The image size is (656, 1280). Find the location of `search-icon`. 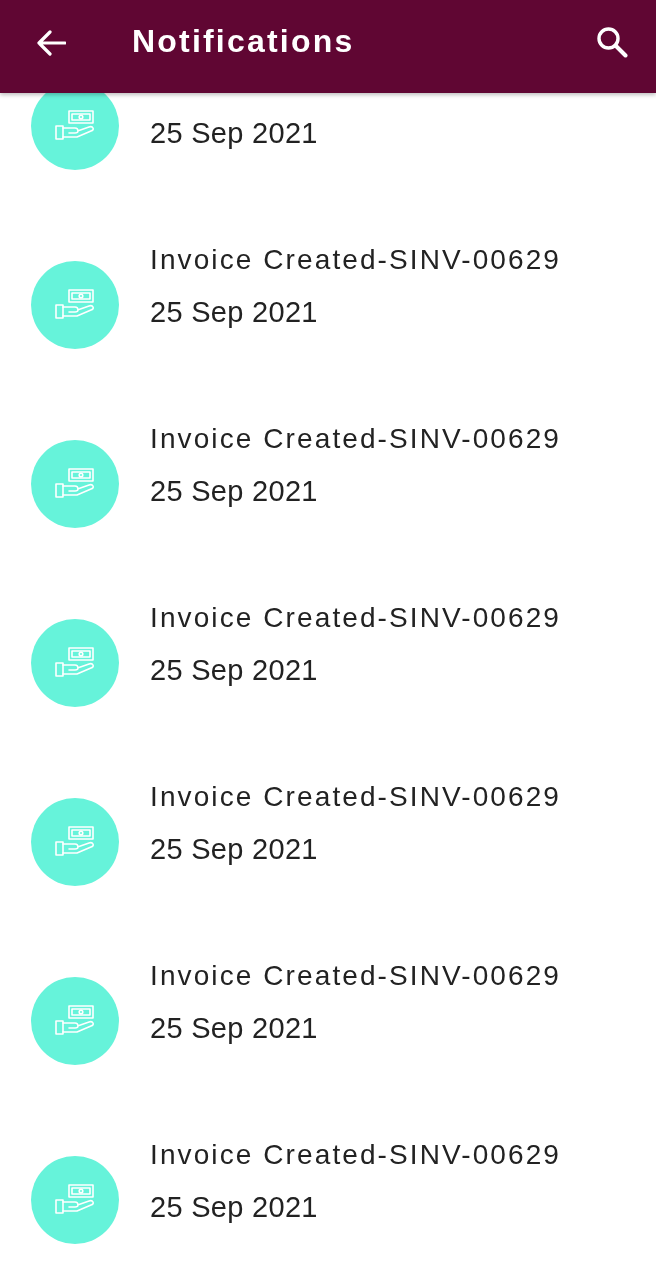

search-icon is located at coordinates (612, 41).